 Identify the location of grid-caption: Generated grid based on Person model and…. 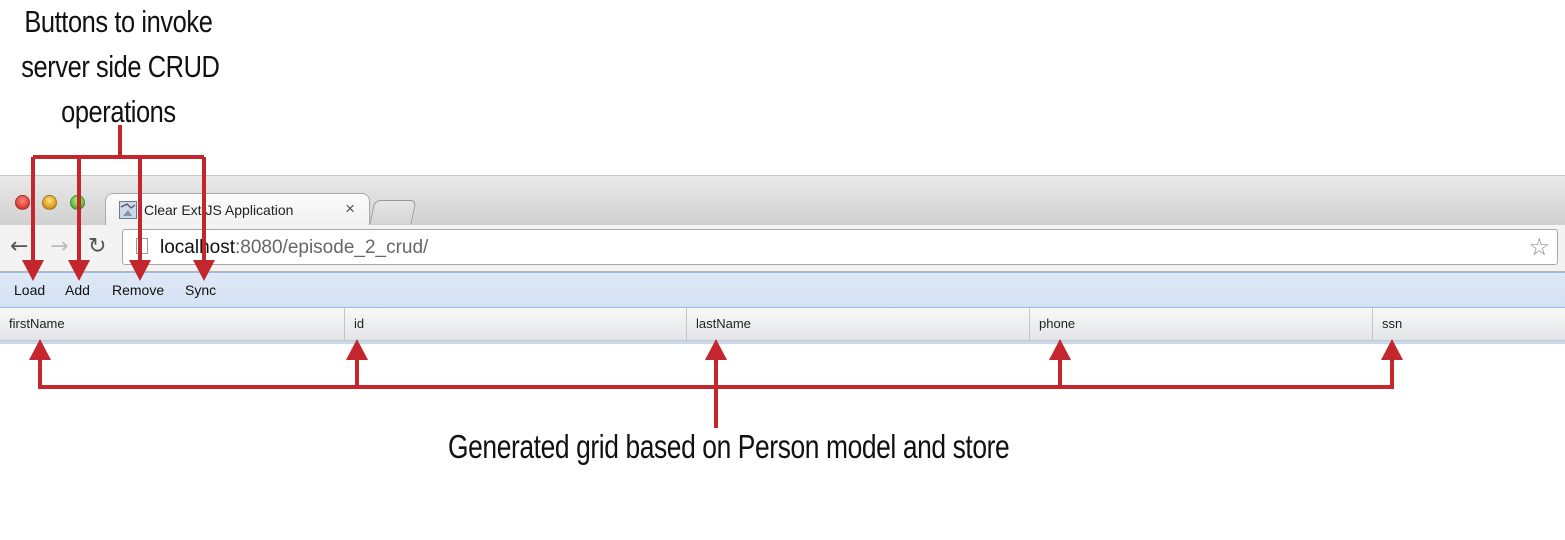
(729, 446).